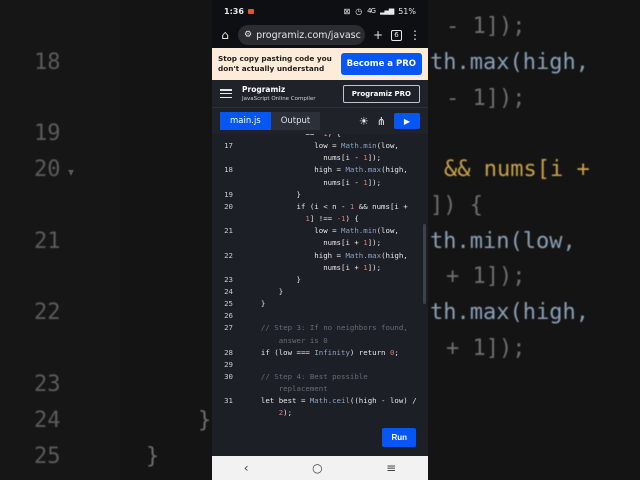 Image resolution: width=640 pixels, height=480 pixels. Describe the element at coordinates (226, 93) in the screenshot. I see `hamburger-menu-icon` at that location.